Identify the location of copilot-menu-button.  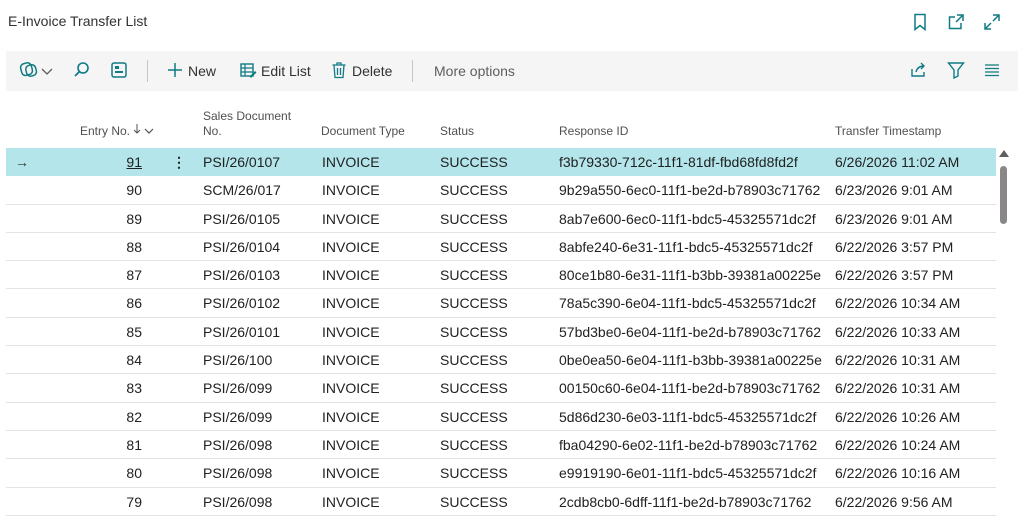
(36, 71).